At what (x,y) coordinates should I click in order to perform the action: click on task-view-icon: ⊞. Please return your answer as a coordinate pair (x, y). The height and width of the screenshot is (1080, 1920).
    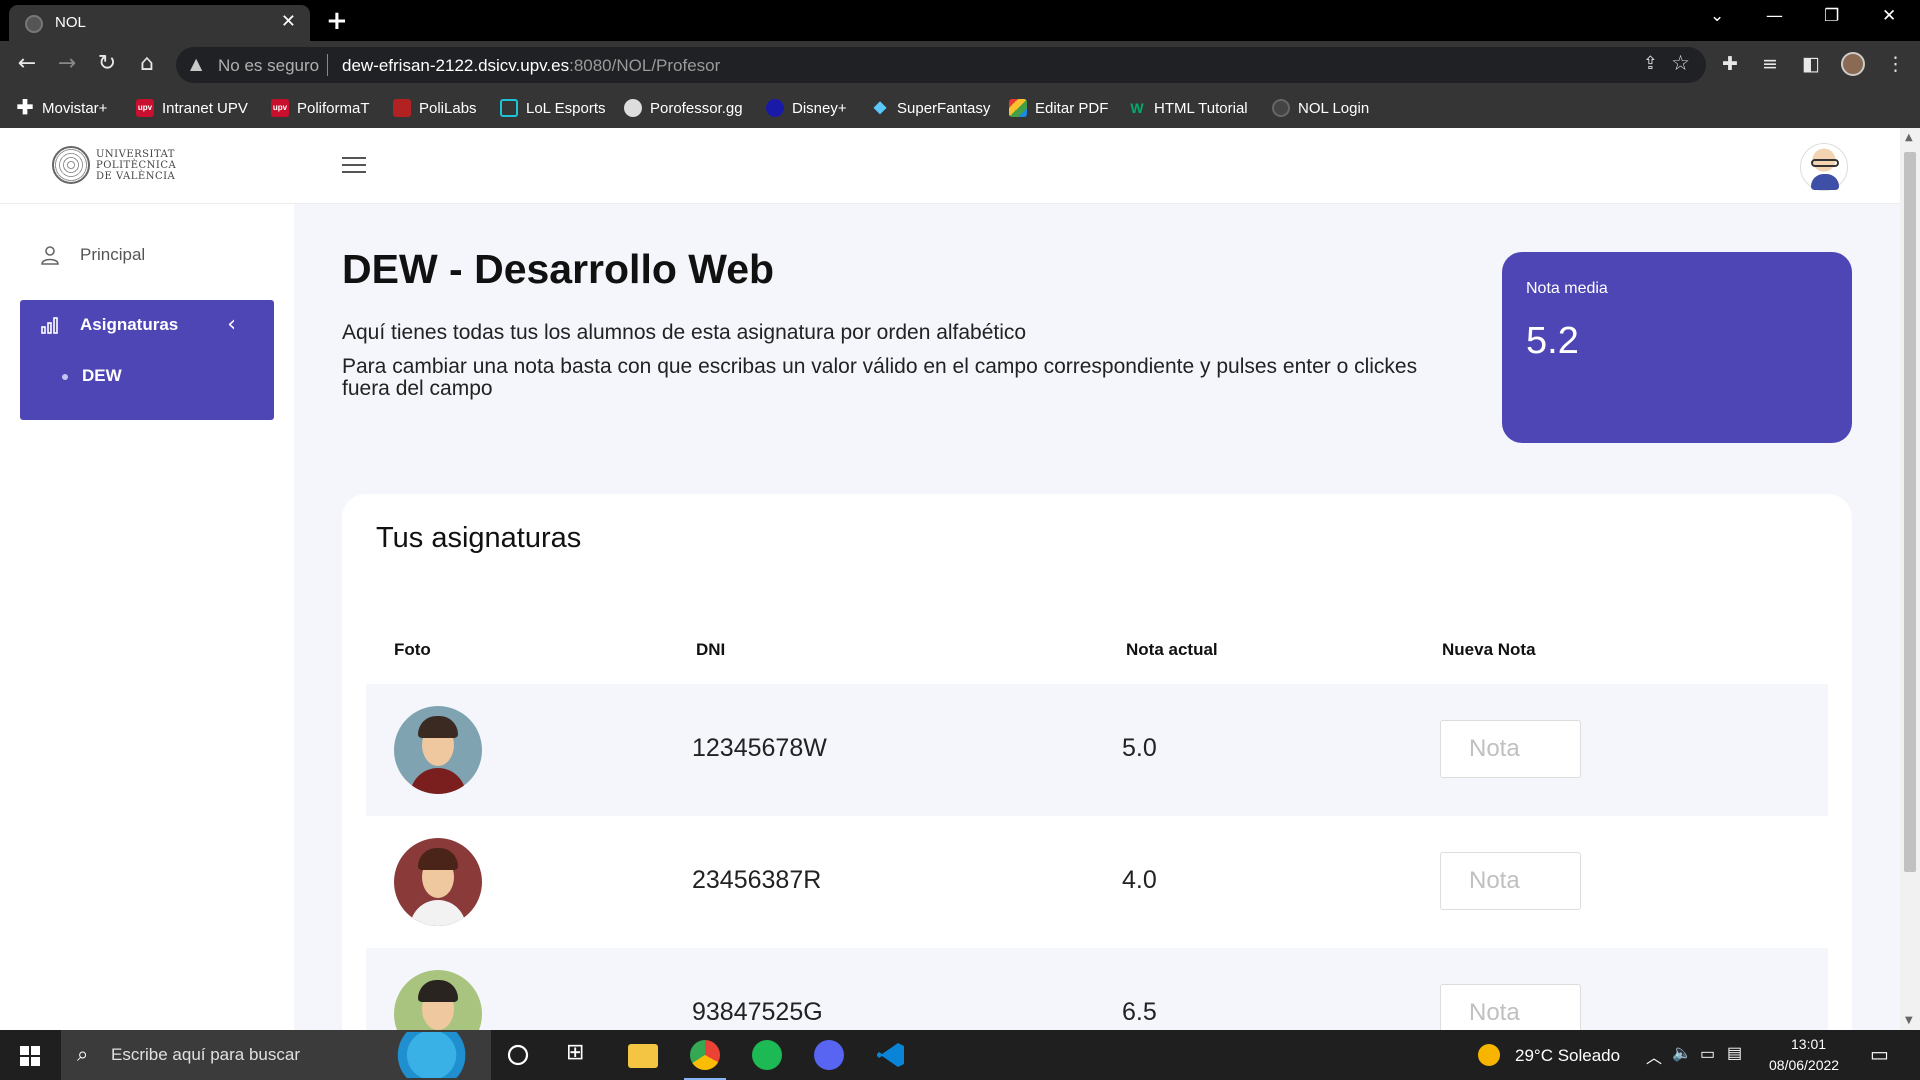
    Looking at the image, I should click on (581, 1055).